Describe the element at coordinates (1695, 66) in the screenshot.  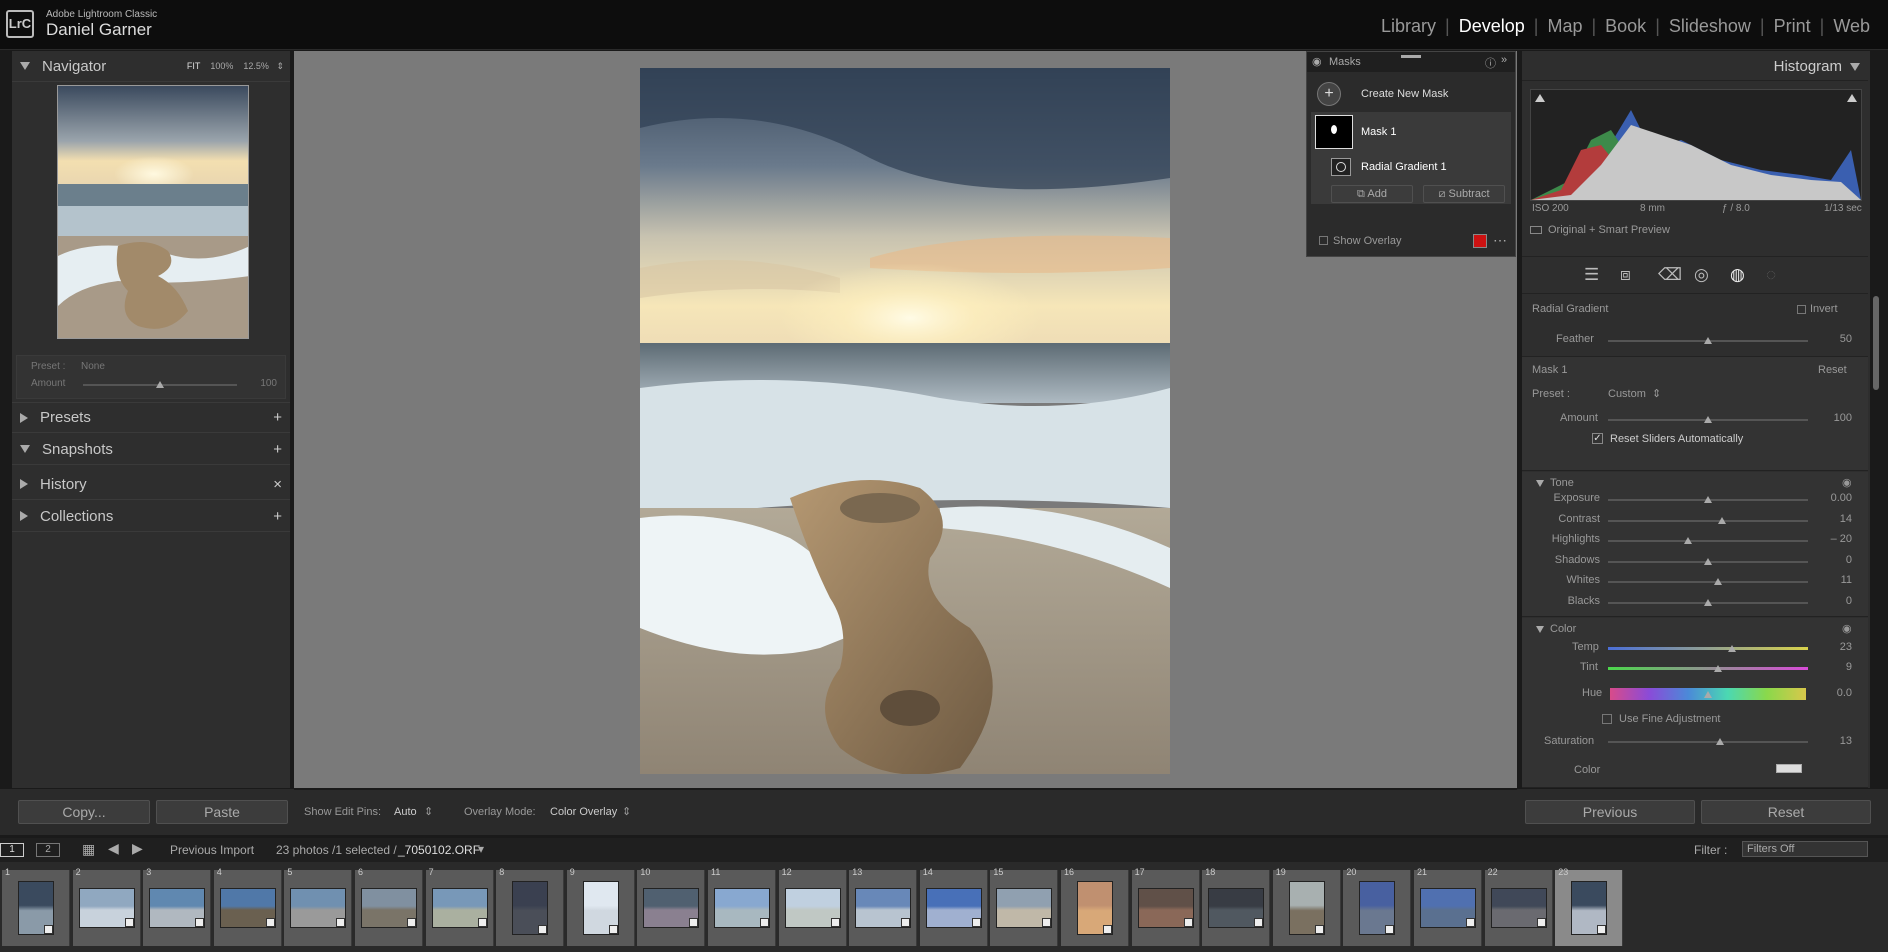
I see `histogram-header: Histogram` at that location.